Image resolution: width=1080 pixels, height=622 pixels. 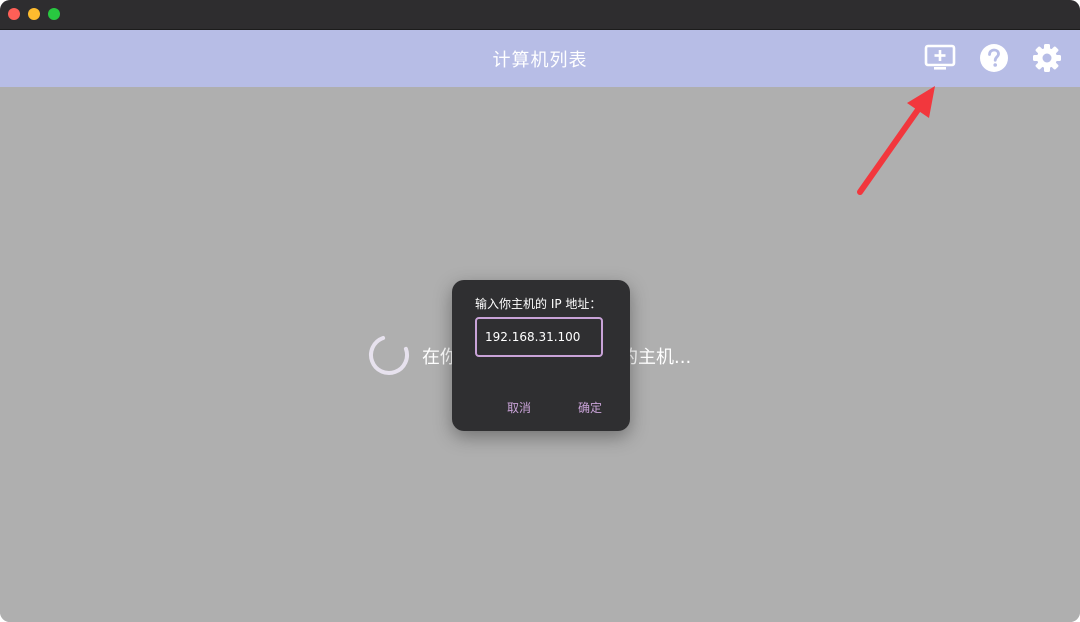 What do you see at coordinates (538, 304) in the screenshot?
I see `dialog-title: 输入你主机的 IP 地址：` at bounding box center [538, 304].